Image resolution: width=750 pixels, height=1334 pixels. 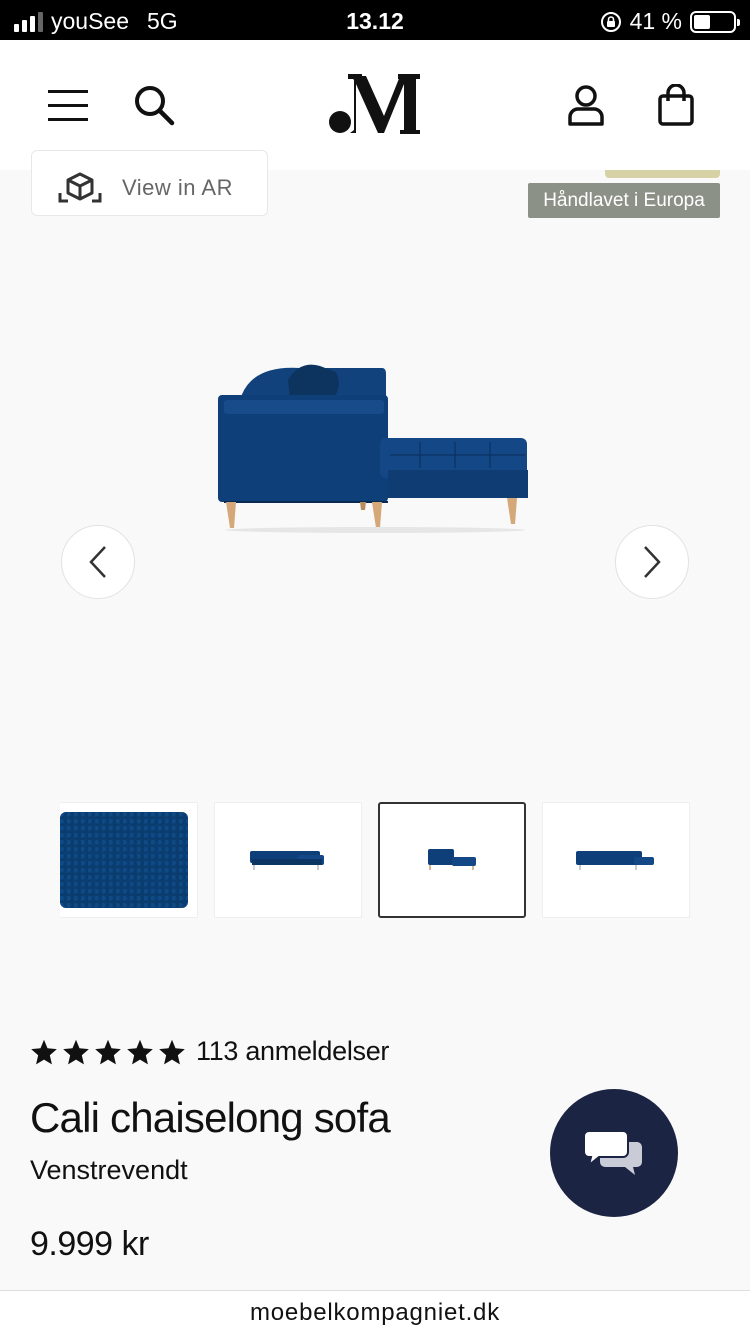 What do you see at coordinates (624, 200) in the screenshot?
I see `handmade-badge: Håndlavet i Europa` at bounding box center [624, 200].